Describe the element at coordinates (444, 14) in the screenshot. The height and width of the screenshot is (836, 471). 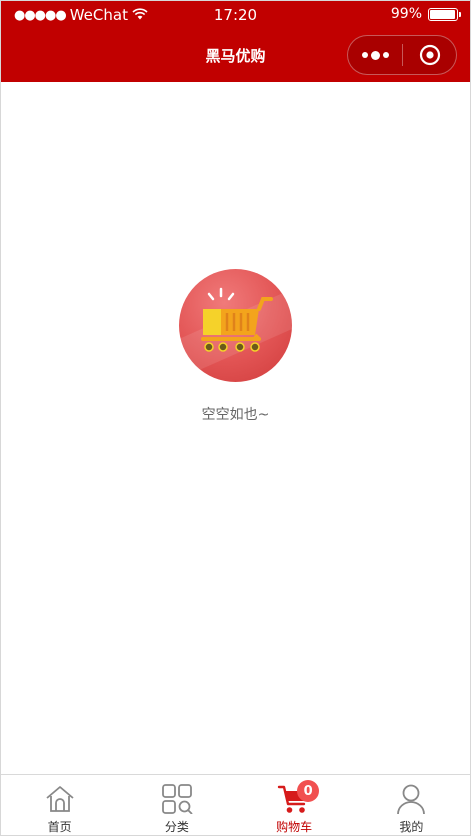
I see `battery-icon` at that location.